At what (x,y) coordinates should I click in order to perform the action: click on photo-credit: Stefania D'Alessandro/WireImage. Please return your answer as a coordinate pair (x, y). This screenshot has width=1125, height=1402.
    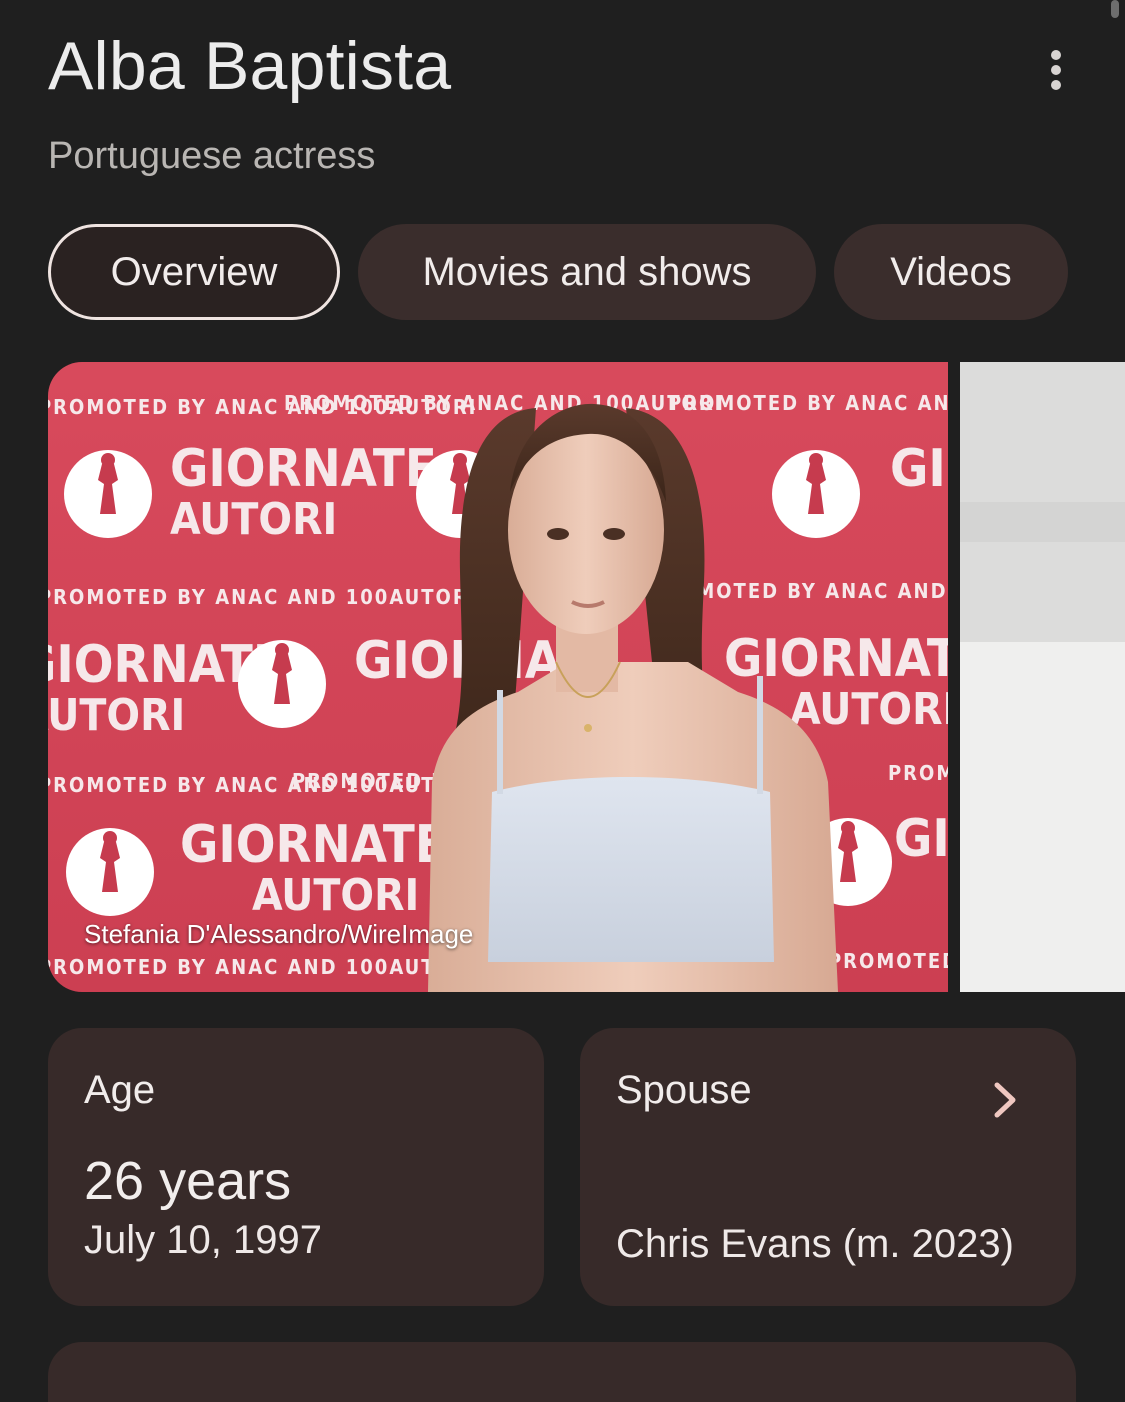
    Looking at the image, I should click on (279, 934).